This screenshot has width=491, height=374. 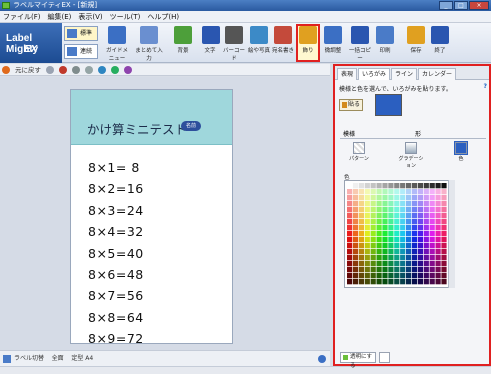 What do you see at coordinates (116, 213) in the screenshot?
I see `equation-row: 8×3=24` at bounding box center [116, 213].